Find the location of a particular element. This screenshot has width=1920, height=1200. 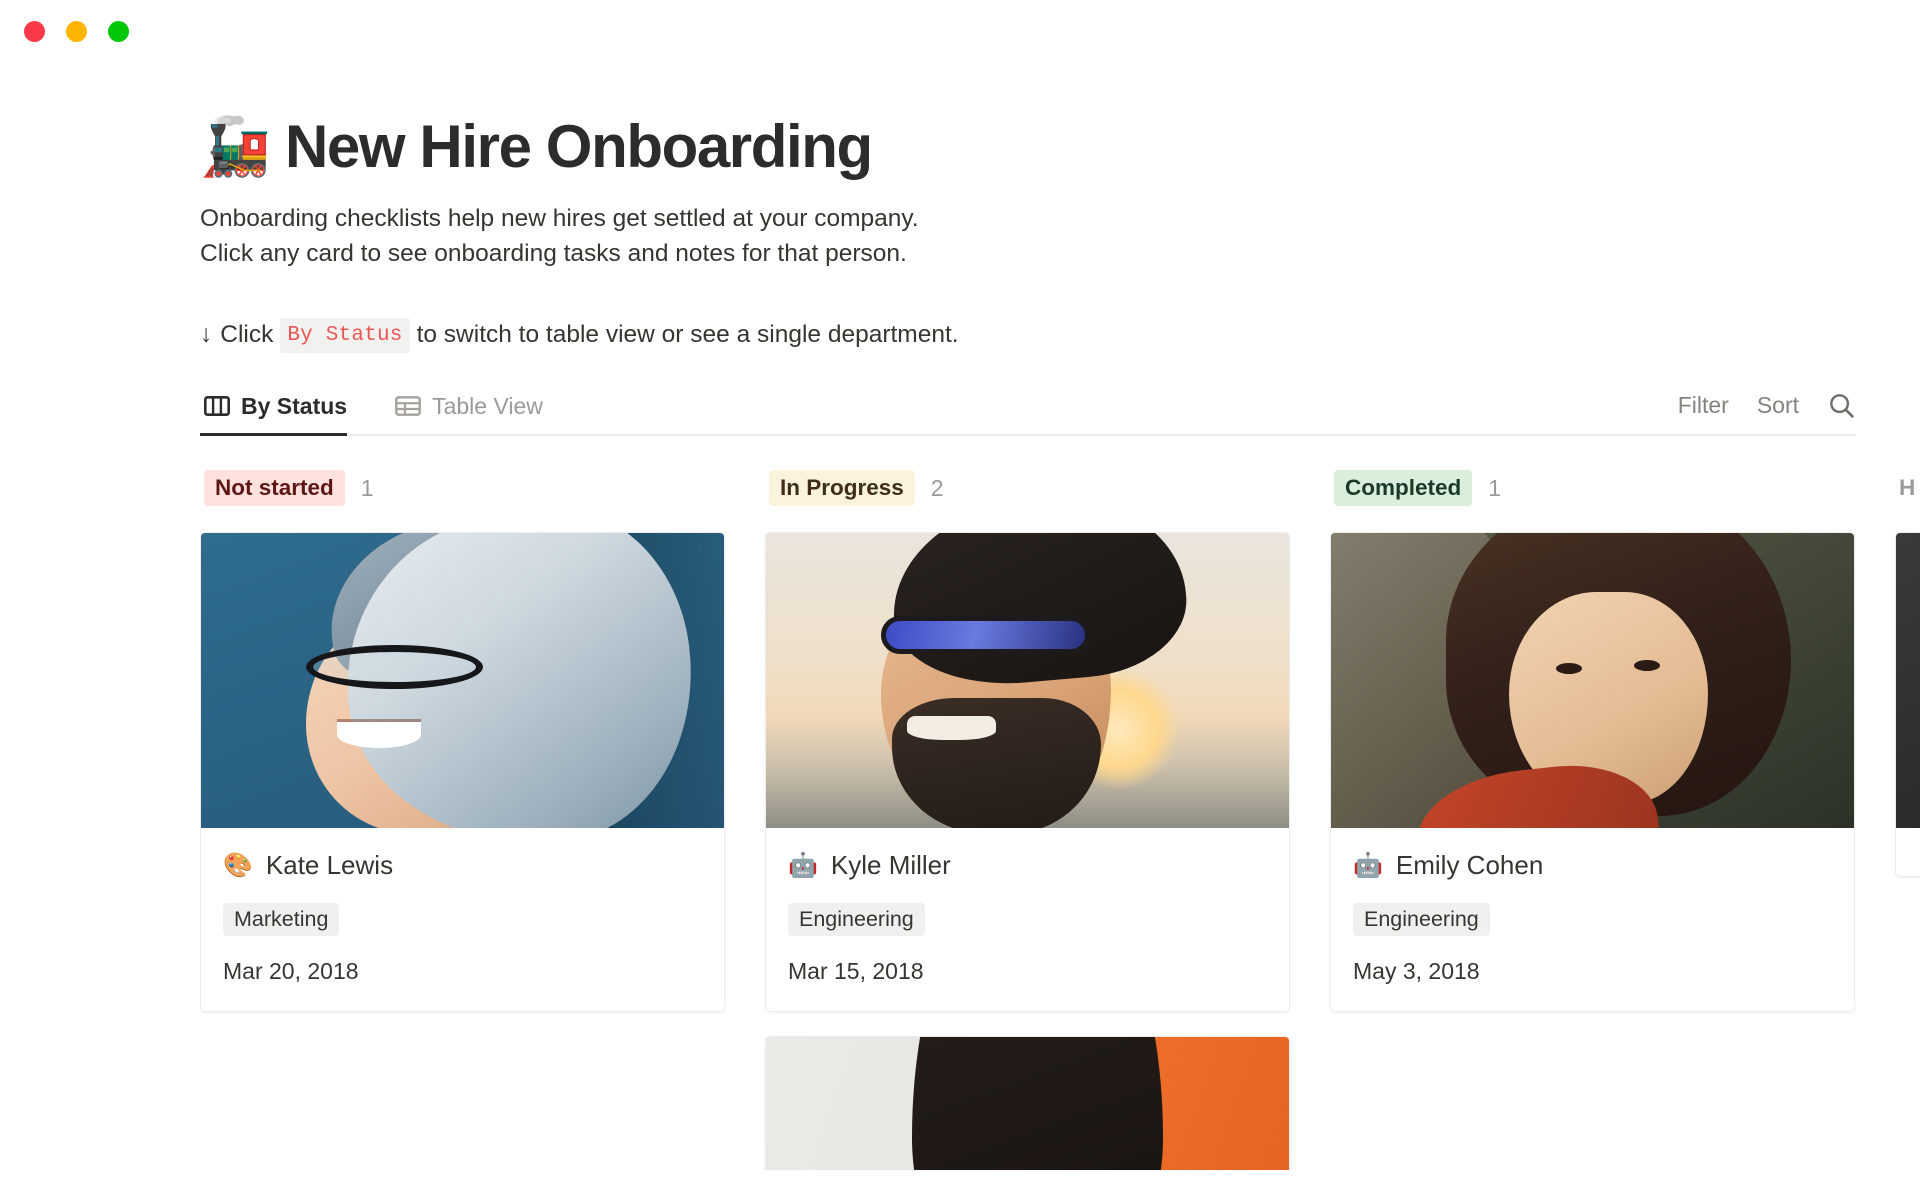

card-name: Kyle Miller is located at coordinates (890, 865).